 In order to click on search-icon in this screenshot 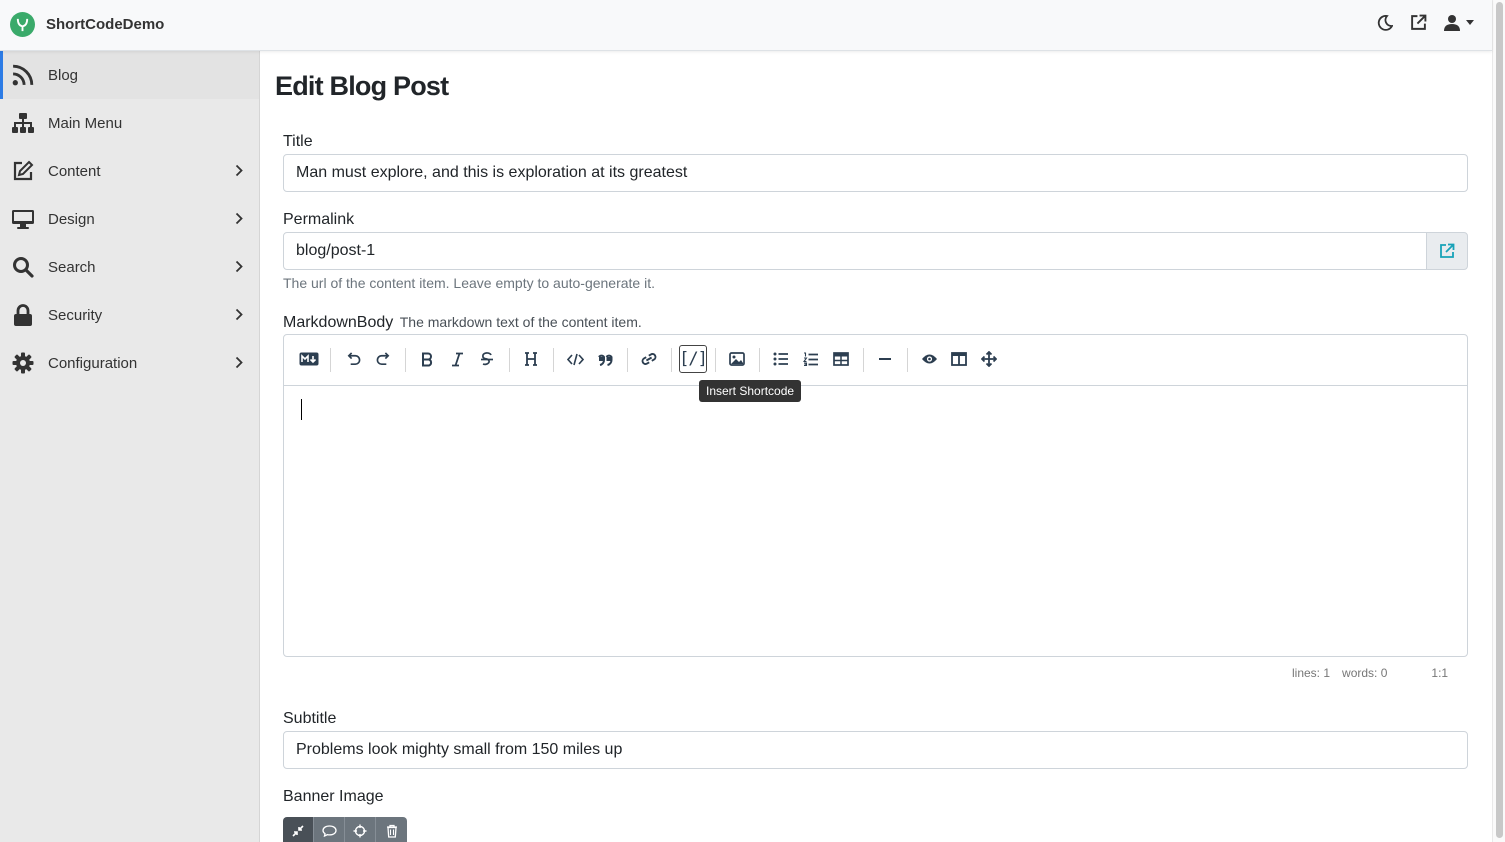, I will do `click(23, 267)`.